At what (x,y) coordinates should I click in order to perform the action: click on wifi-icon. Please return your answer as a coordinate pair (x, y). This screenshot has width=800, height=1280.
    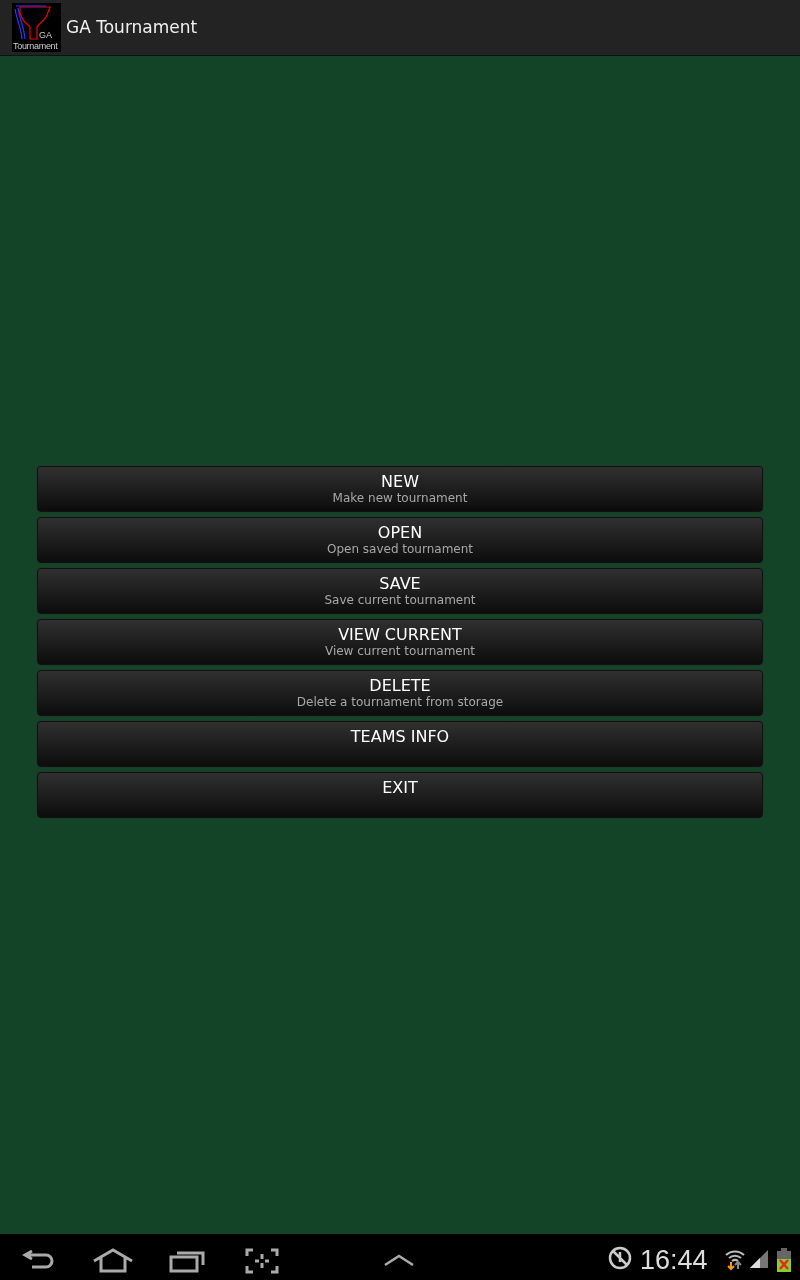
    Looking at the image, I should click on (735, 1259).